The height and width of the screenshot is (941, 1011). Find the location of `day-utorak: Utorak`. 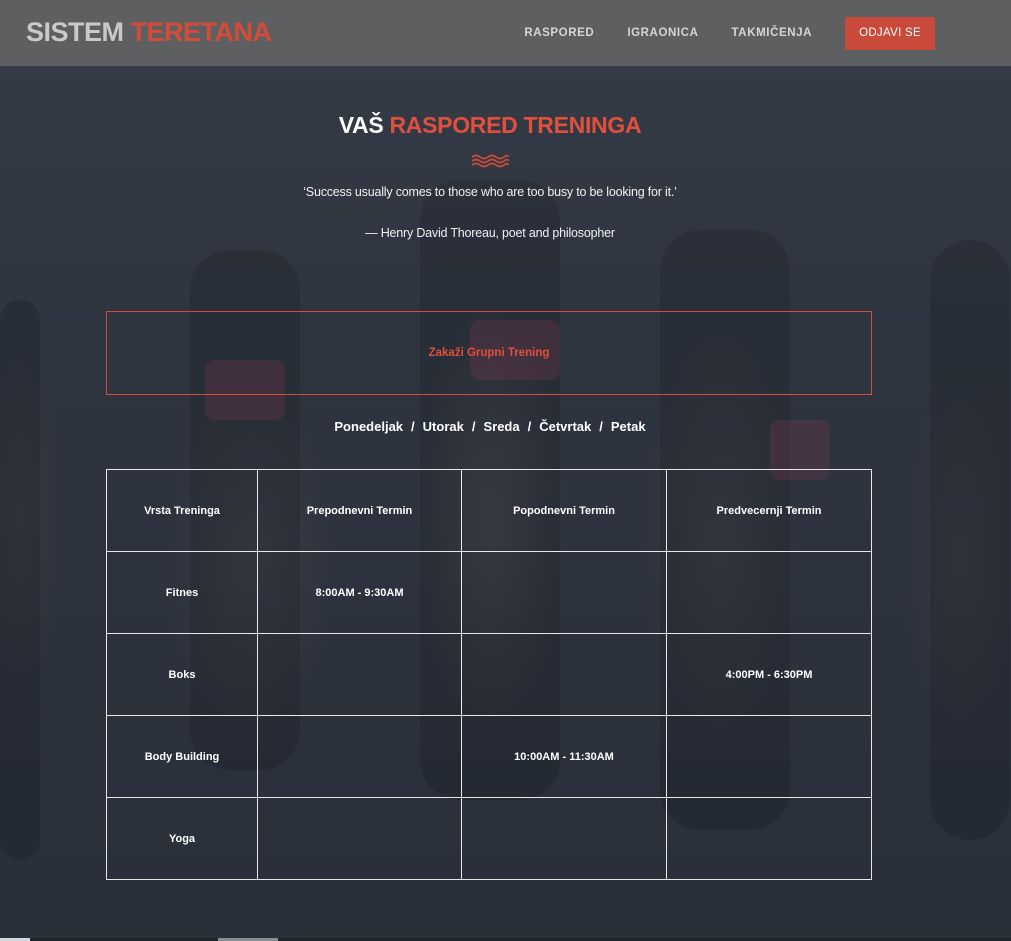

day-utorak: Utorak is located at coordinates (443, 426).